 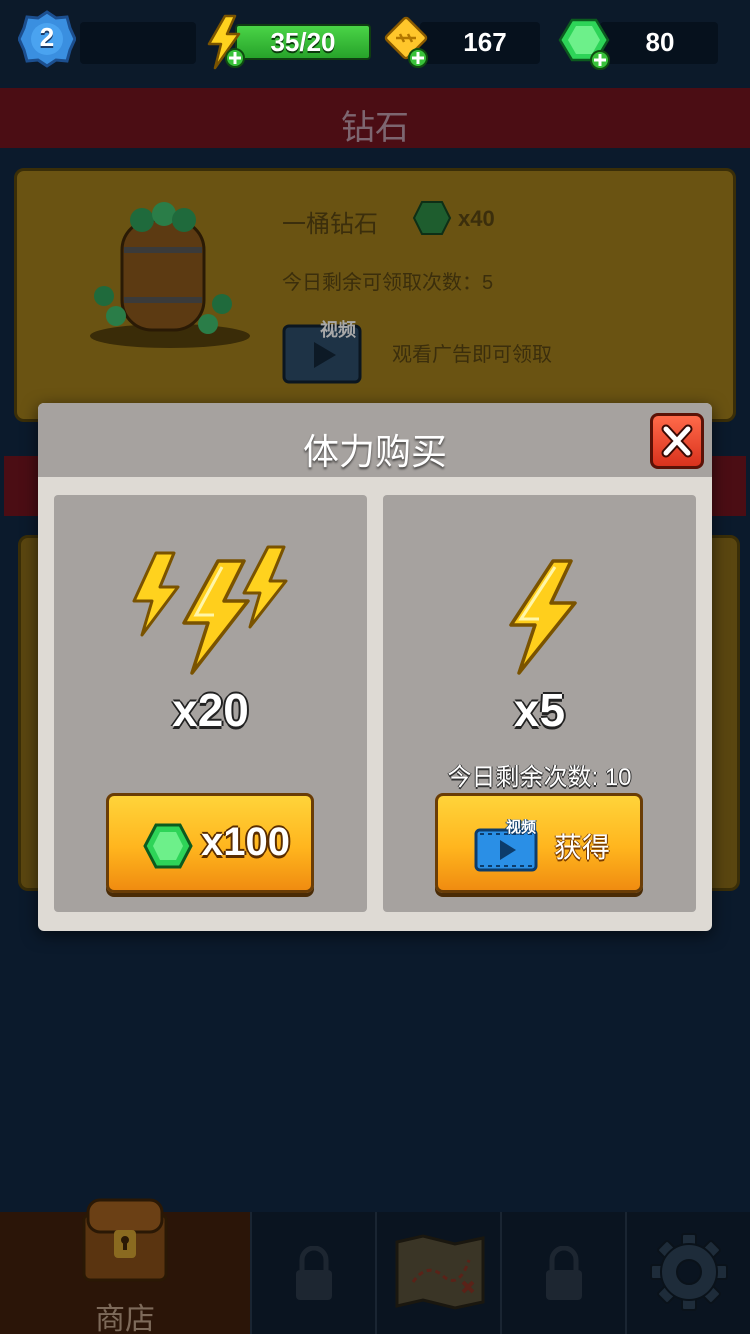 I want to click on offer-hint: 观看广告即可领取, so click(x=472, y=355).